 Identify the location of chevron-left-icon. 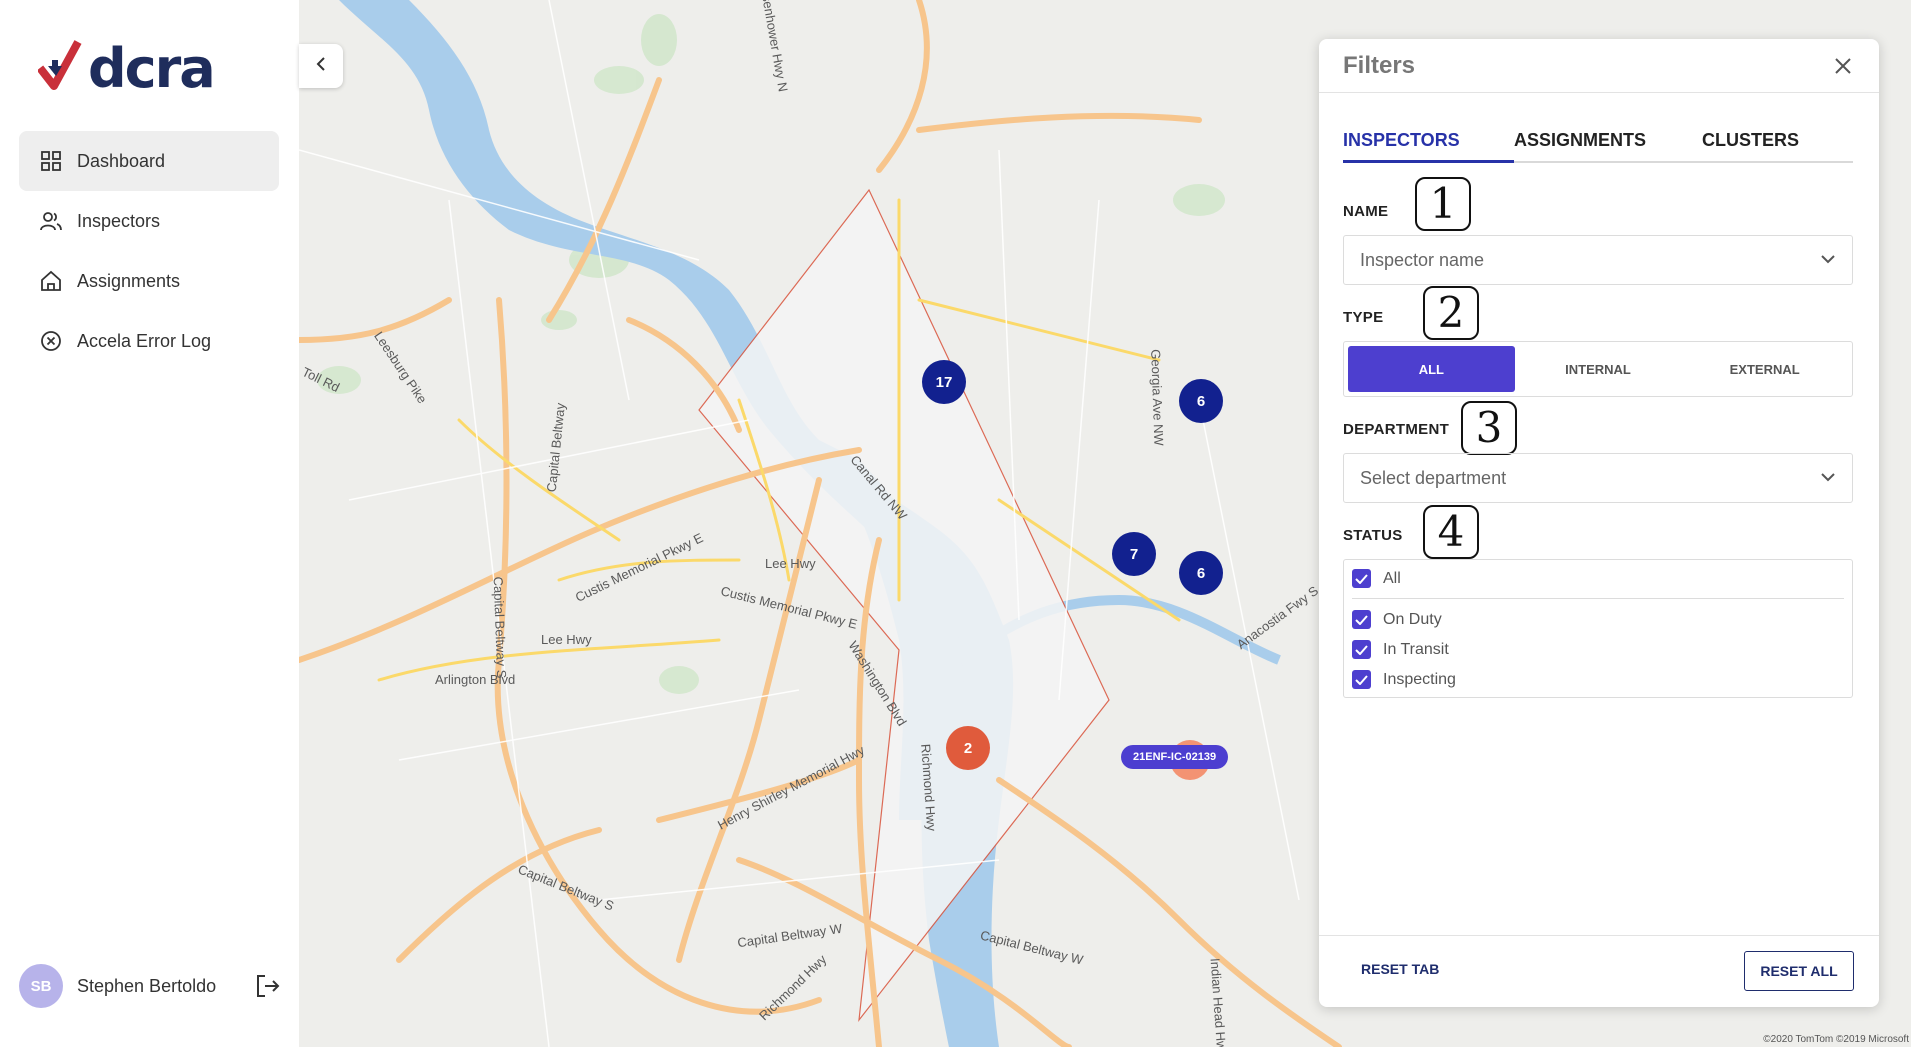
(321, 66).